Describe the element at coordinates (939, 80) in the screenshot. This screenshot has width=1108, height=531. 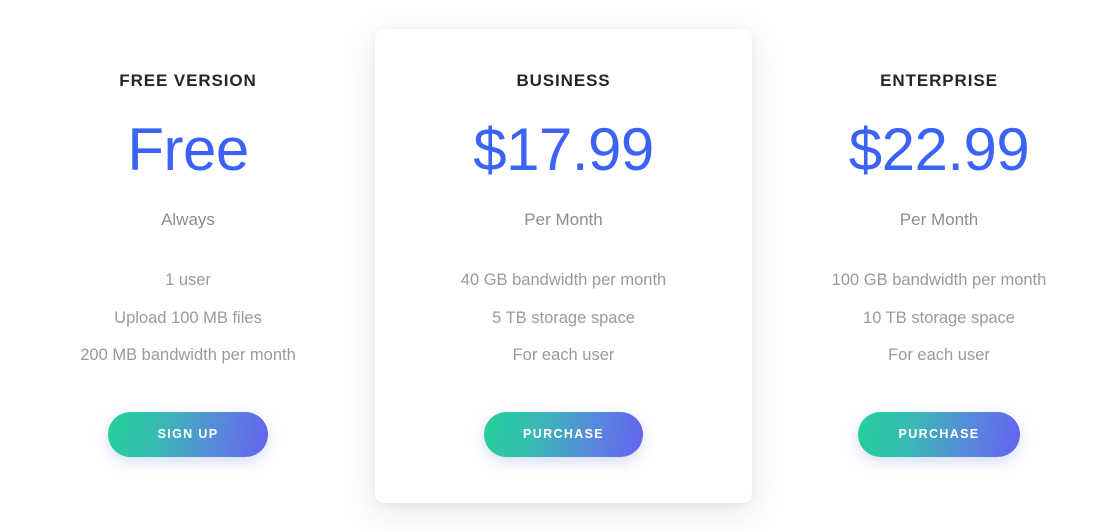
I see `plan-name: ENTERPRISE` at that location.